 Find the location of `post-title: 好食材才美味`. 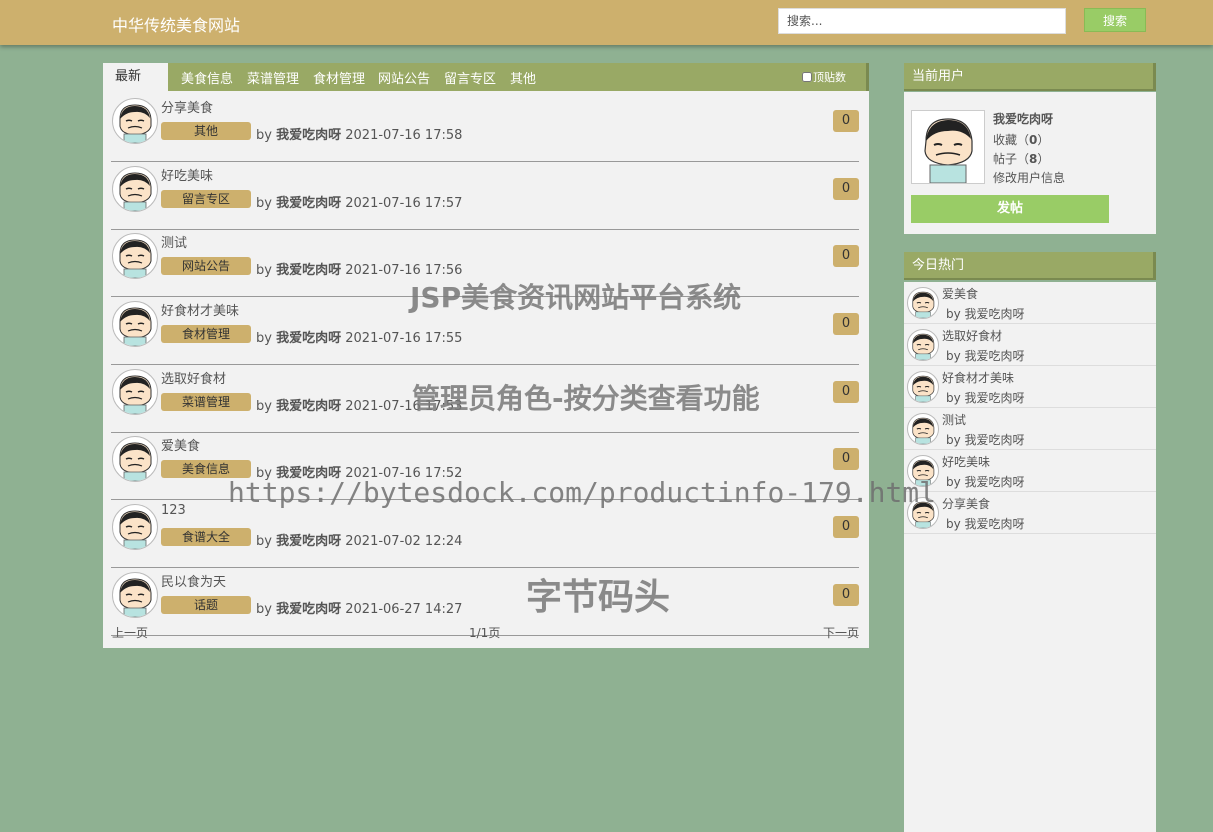

post-title: 好食材才美味 is located at coordinates (200, 309).